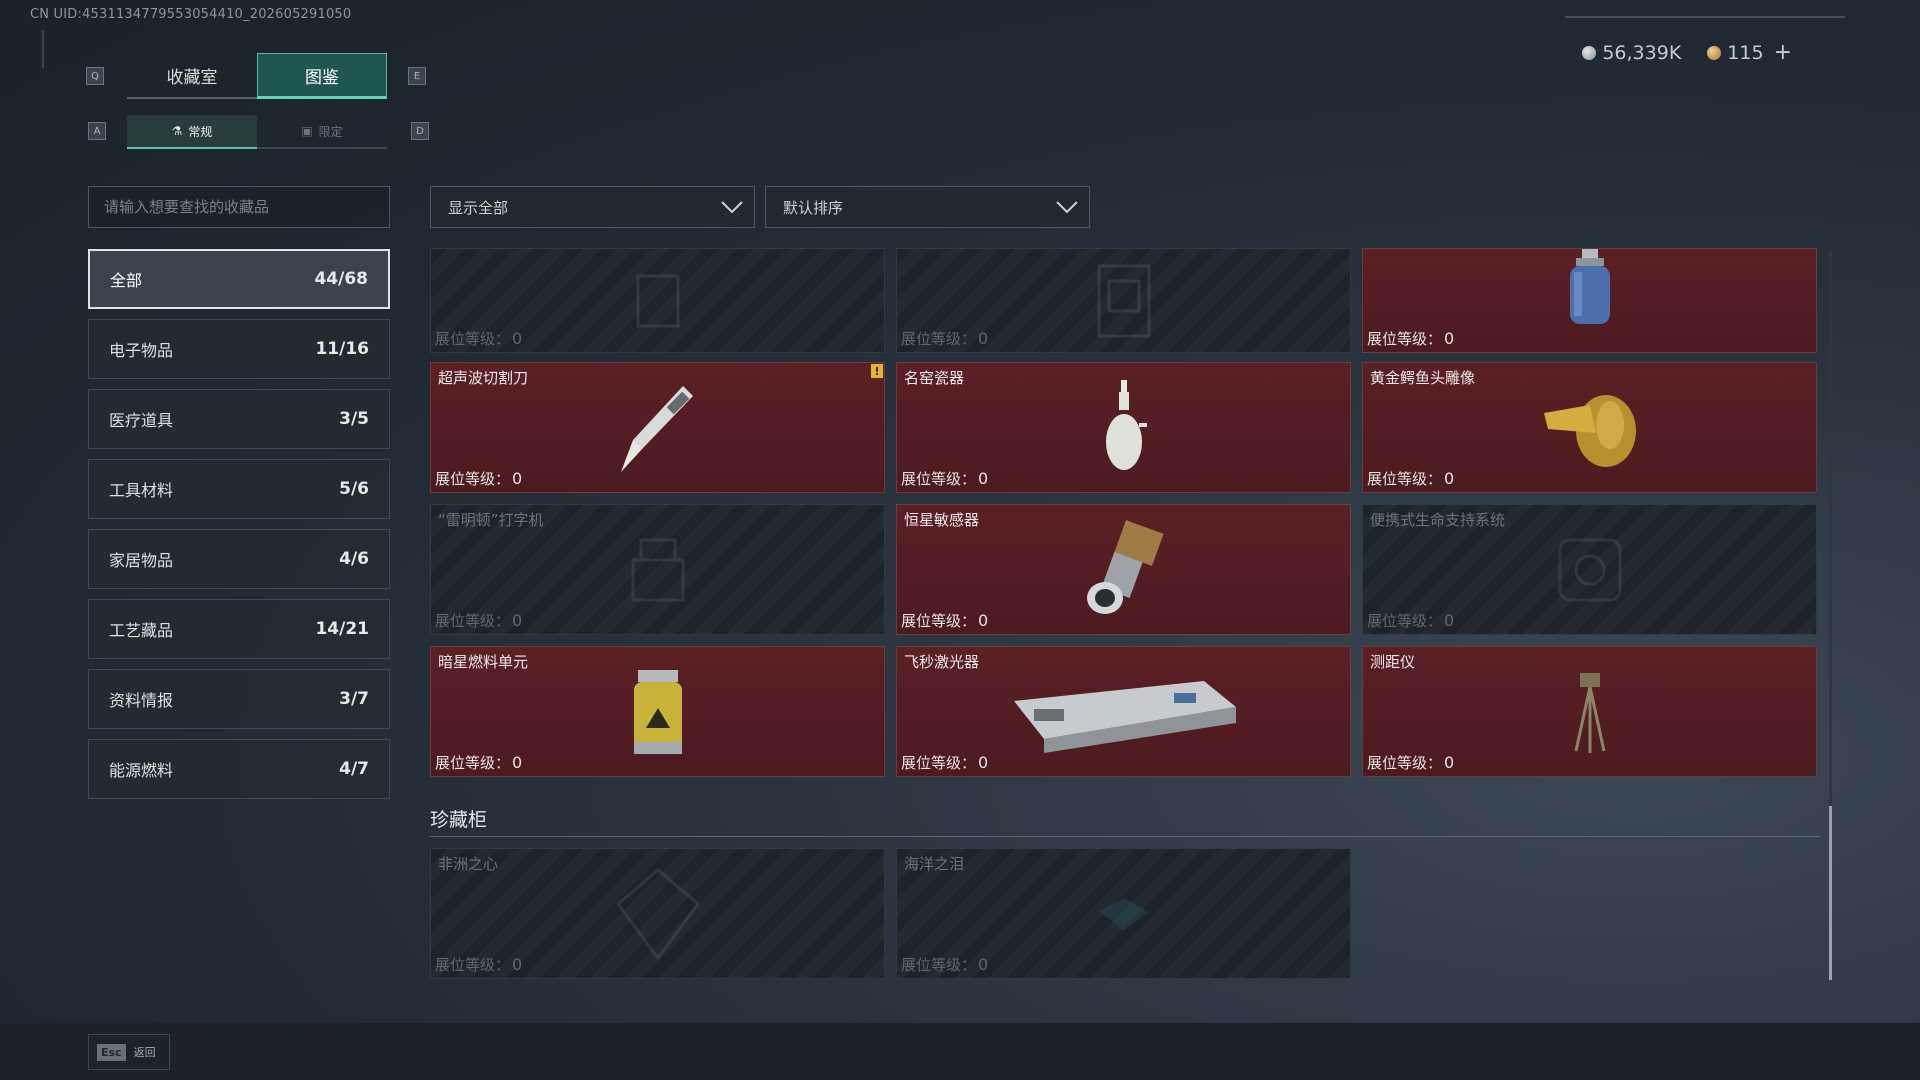  I want to click on tab-collection-room: 收藏室, so click(192, 76).